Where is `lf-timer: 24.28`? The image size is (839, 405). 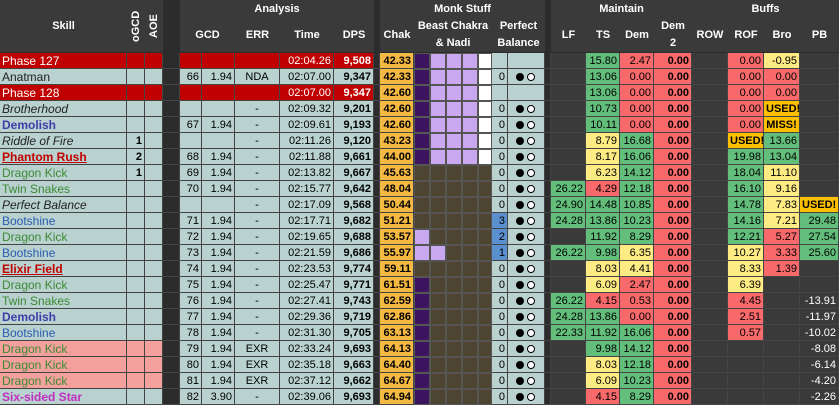 lf-timer: 24.28 is located at coordinates (568, 317).